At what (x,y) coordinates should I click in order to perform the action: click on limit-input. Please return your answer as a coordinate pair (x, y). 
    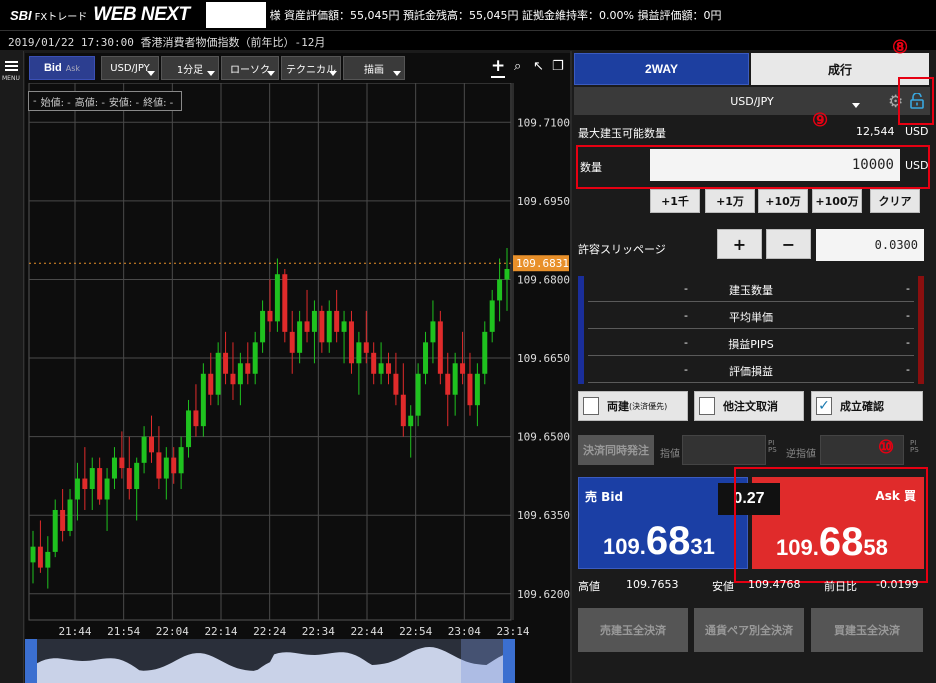
    Looking at the image, I should click on (724, 450).